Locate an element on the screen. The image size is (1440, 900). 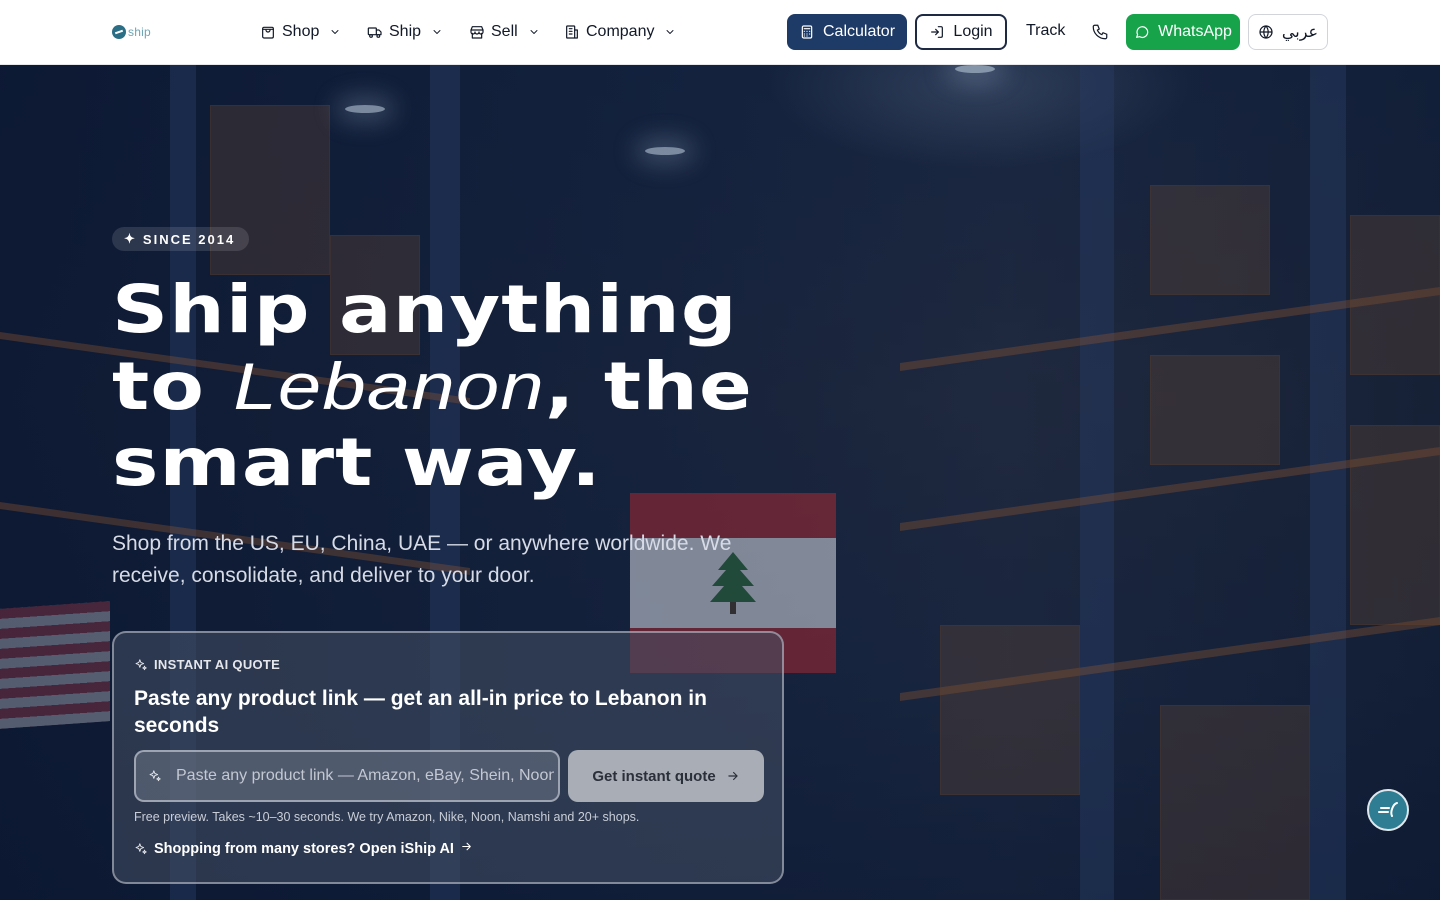
building-icon is located at coordinates (572, 32).